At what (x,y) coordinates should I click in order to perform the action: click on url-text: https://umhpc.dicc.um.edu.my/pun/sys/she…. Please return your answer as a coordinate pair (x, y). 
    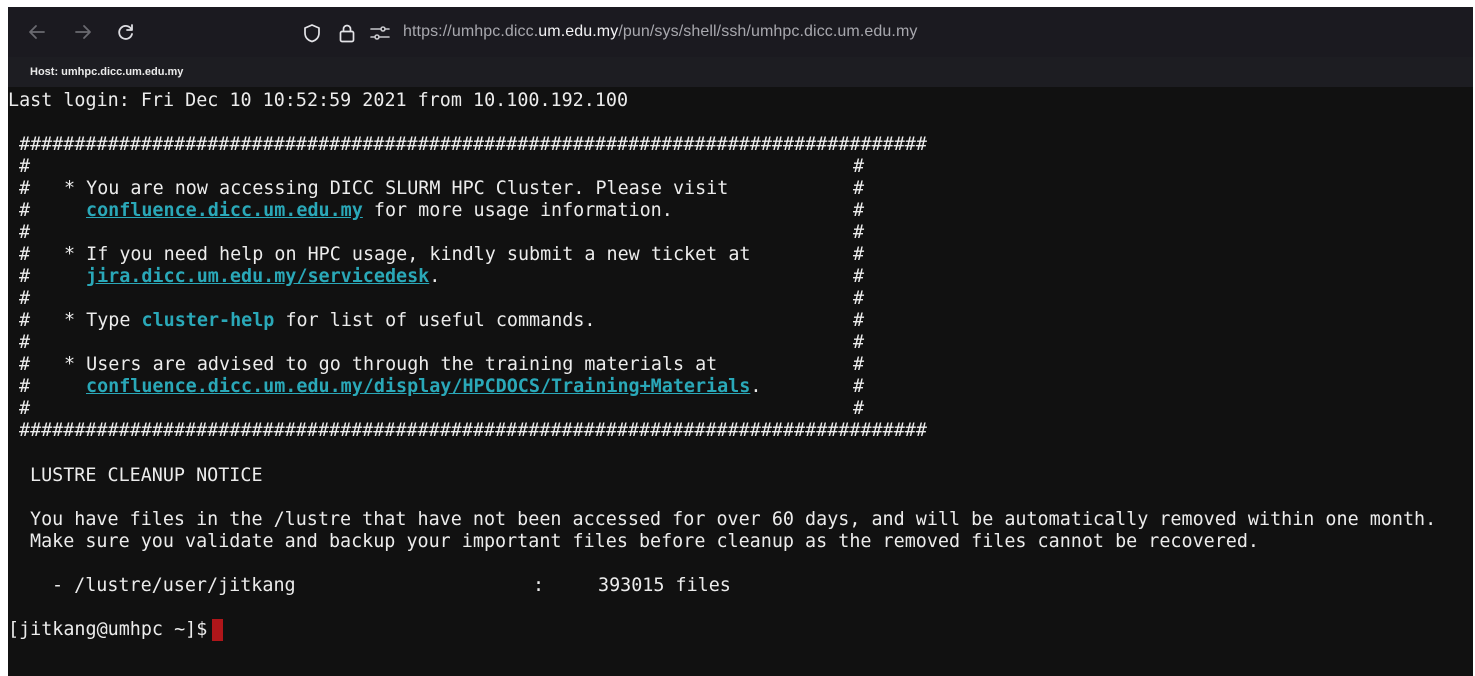
    Looking at the image, I should click on (660, 32).